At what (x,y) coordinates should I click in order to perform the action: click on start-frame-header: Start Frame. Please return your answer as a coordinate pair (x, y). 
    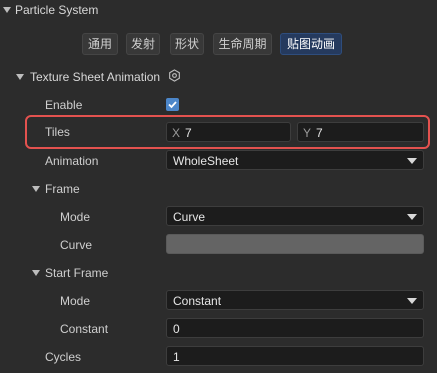
    Looking at the image, I should click on (218, 273).